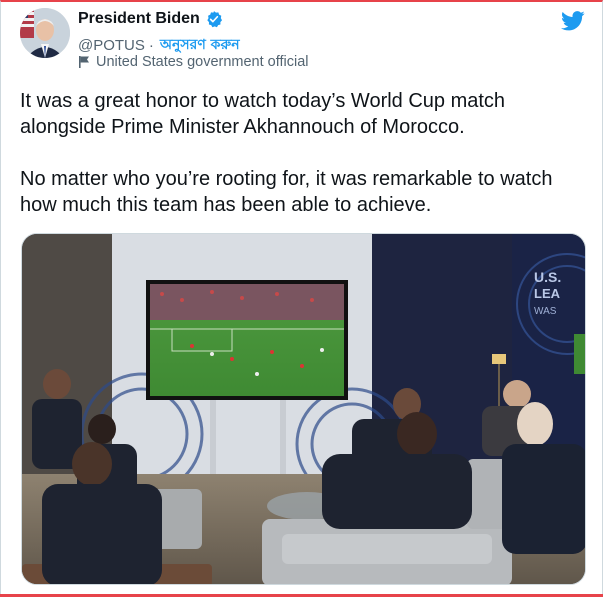 Image resolution: width=603 pixels, height=597 pixels. Describe the element at coordinates (111, 45) in the screenshot. I see `author-handle: @POTUS` at that location.